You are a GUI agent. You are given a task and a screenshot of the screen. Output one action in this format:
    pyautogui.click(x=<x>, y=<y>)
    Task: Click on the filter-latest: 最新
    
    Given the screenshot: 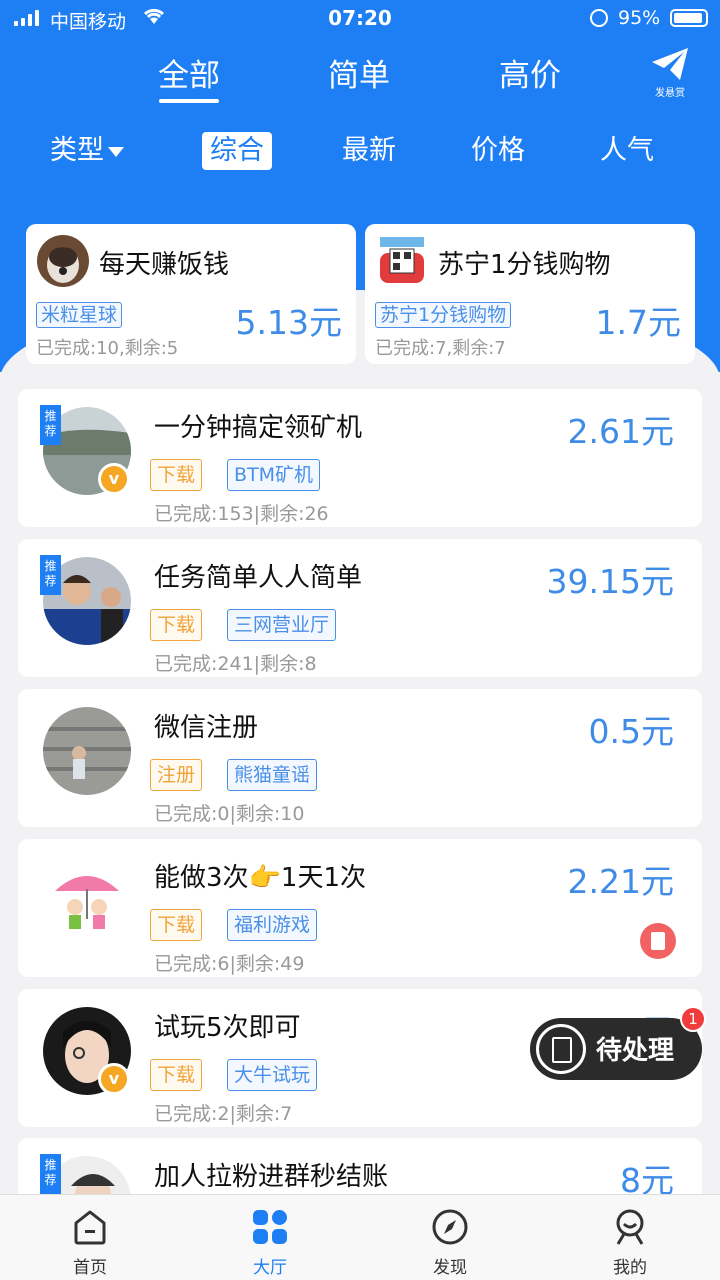 What is the action you would take?
    pyautogui.click(x=369, y=151)
    